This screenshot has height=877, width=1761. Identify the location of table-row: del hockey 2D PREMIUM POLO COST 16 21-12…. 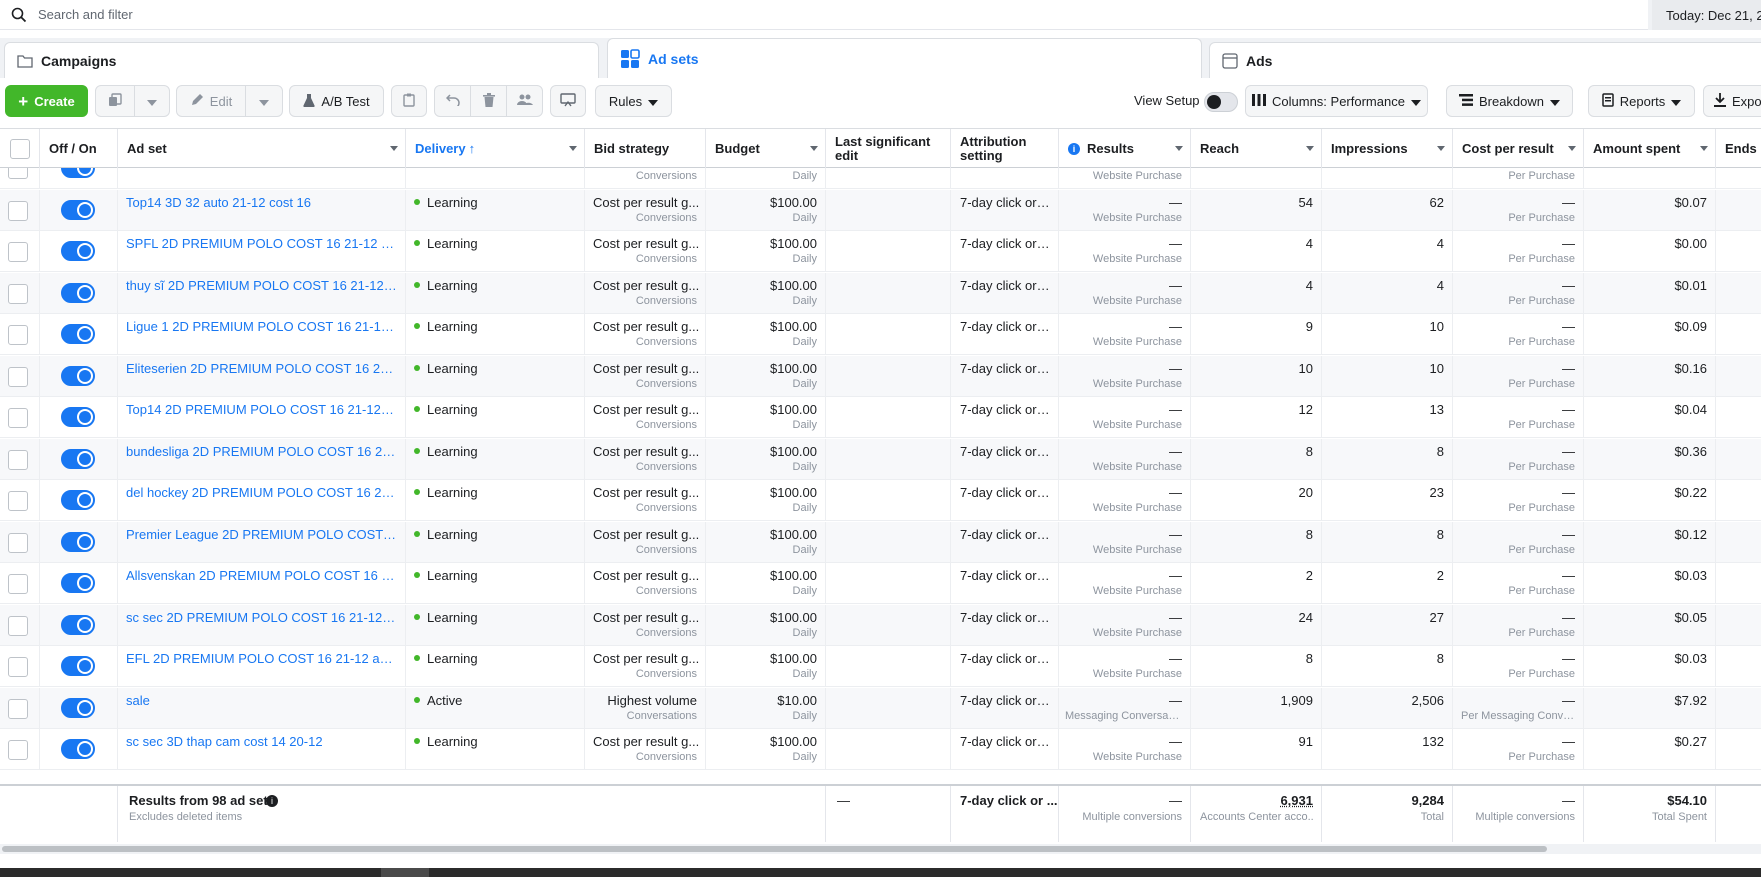
(880, 500).